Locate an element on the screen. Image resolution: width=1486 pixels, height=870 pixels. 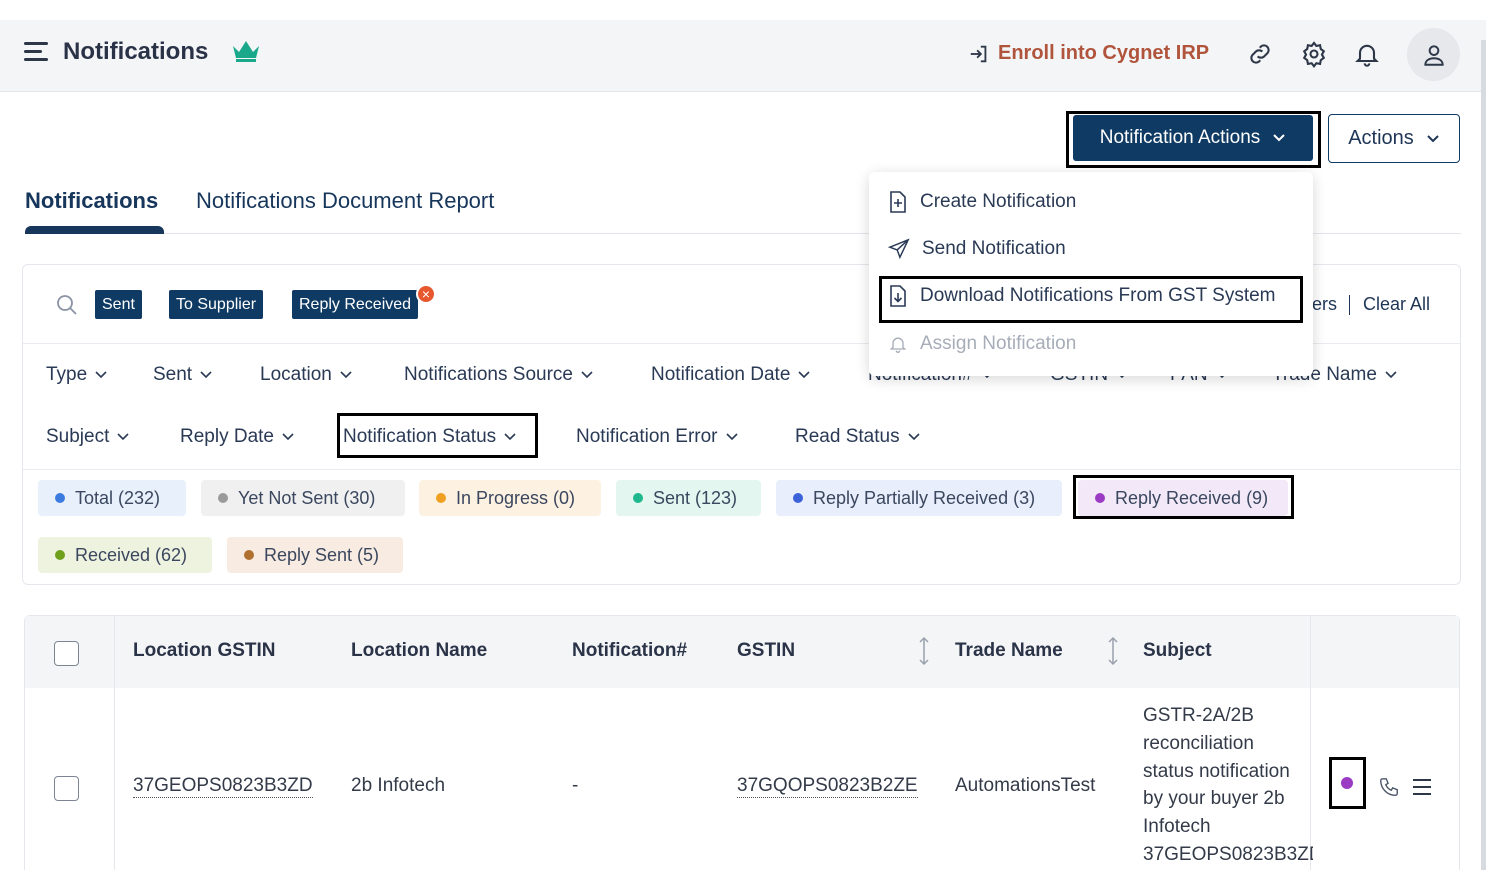
filter-sent: Sent is located at coordinates (182, 375).